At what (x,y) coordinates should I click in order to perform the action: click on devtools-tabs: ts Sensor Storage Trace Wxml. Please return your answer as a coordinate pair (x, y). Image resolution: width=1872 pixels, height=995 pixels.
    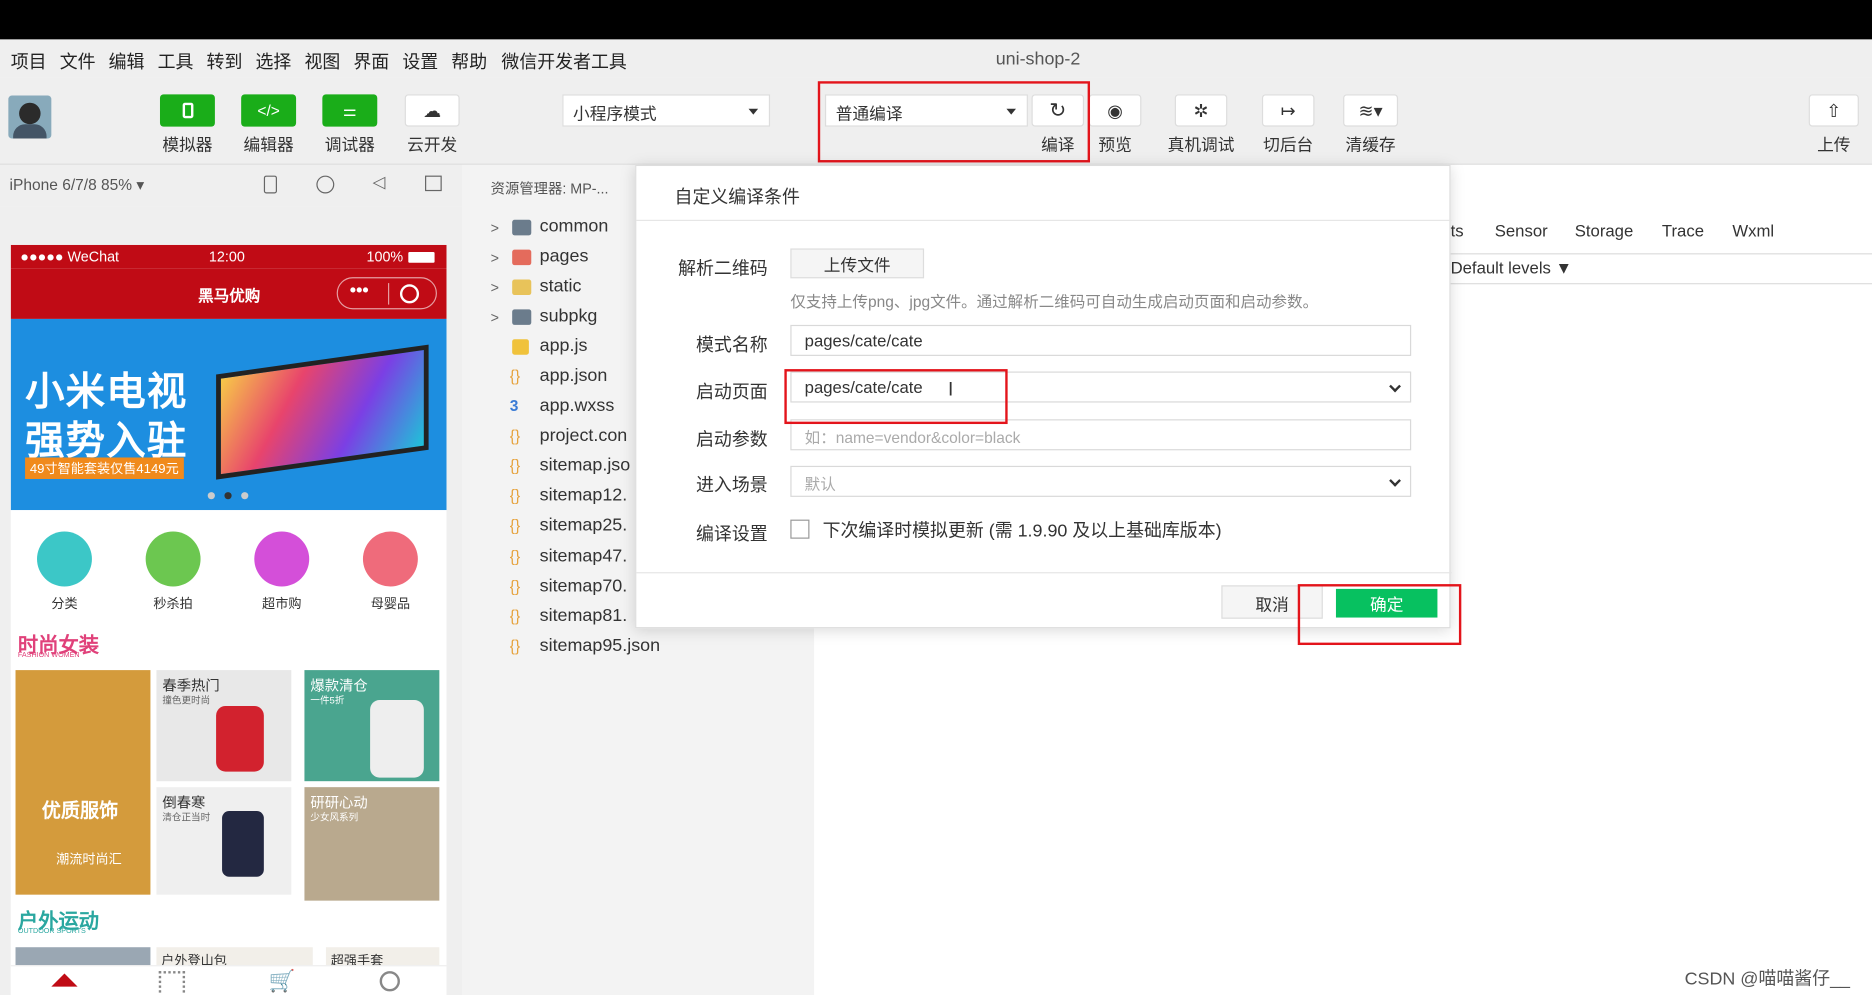
    Looking at the image, I should click on (1661, 231).